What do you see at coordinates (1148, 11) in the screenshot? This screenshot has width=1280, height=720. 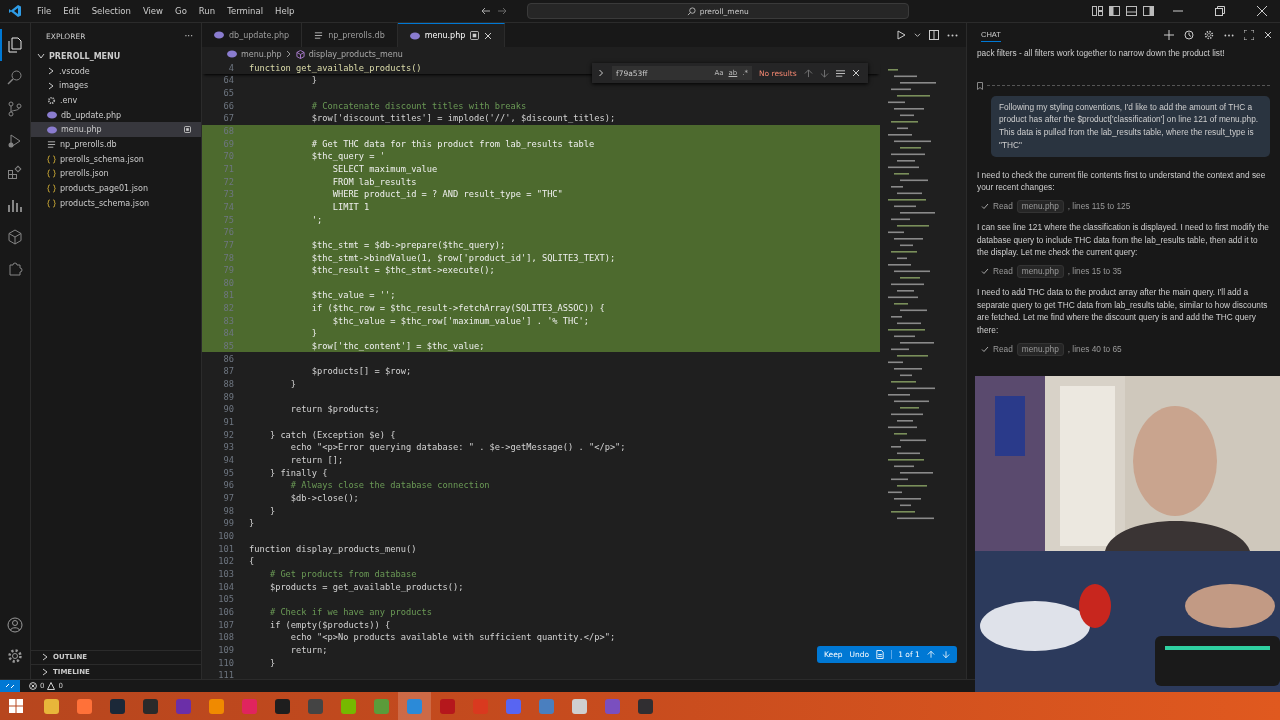 I see `secondary-sidebar-toggle-icon` at bounding box center [1148, 11].